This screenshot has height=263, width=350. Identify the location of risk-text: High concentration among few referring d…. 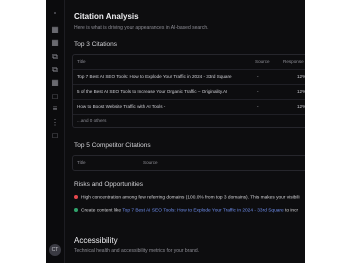
(190, 198).